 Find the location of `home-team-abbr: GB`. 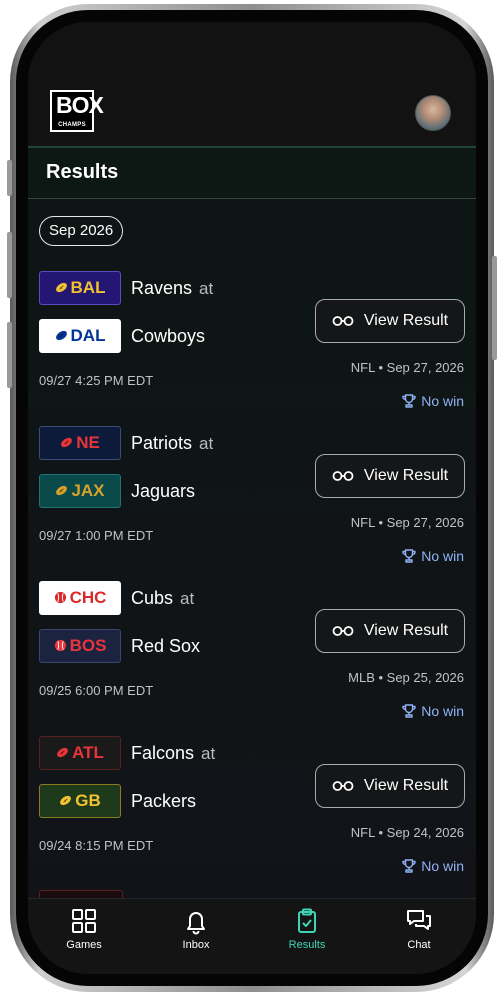

home-team-abbr: GB is located at coordinates (88, 800).